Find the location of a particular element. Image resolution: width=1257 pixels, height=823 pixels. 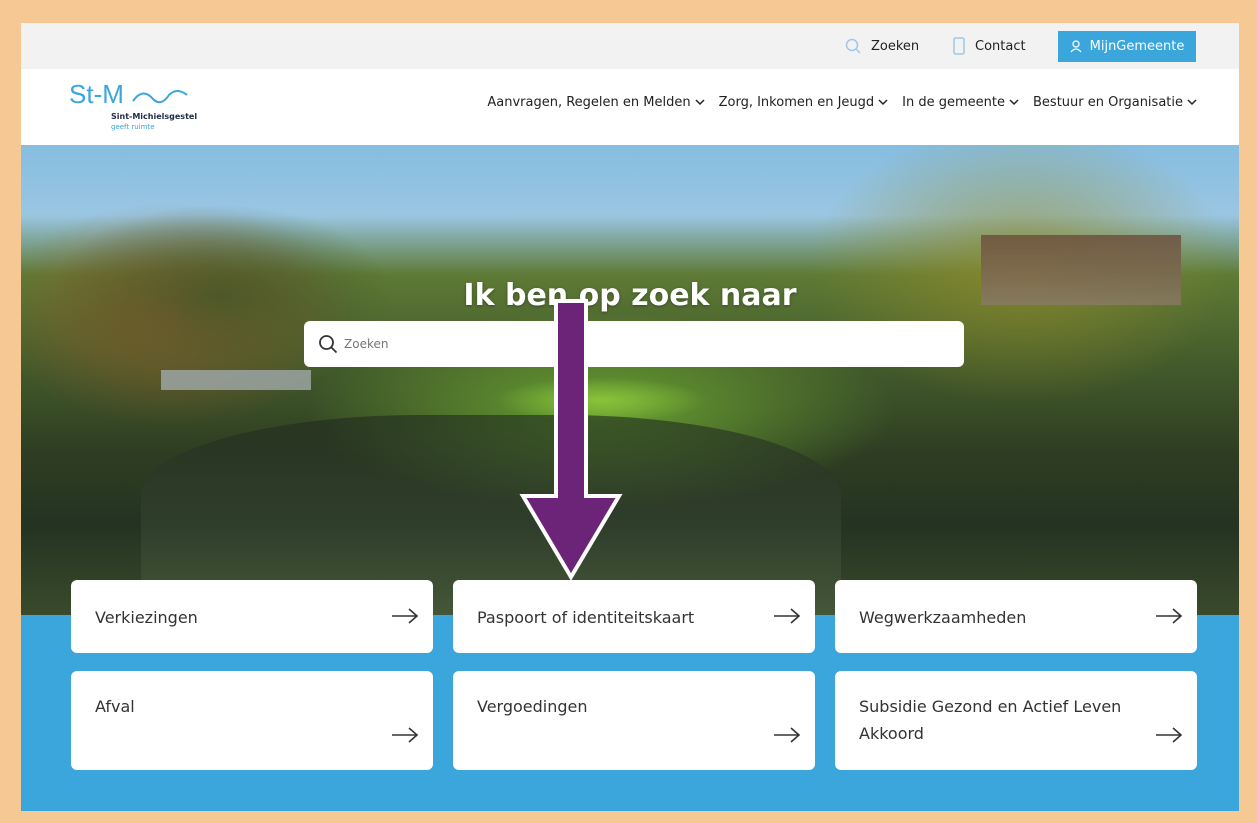

quicklink-card-afval: Afval is located at coordinates (252, 720).